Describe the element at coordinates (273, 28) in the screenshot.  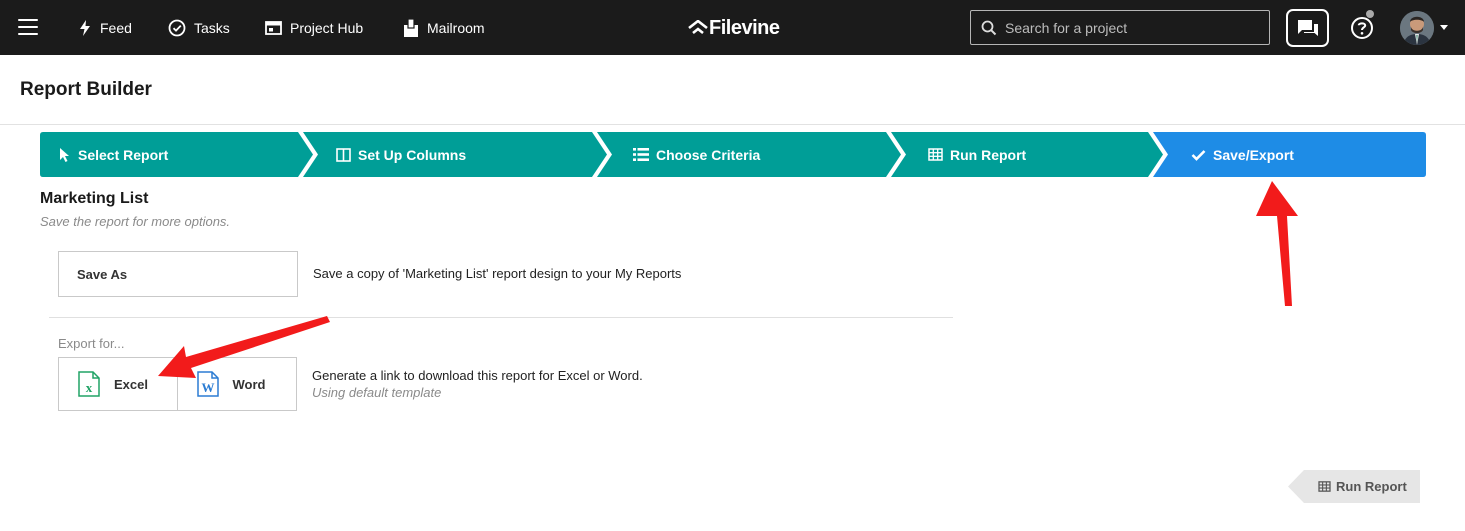
I see `project-hub-icon` at that location.